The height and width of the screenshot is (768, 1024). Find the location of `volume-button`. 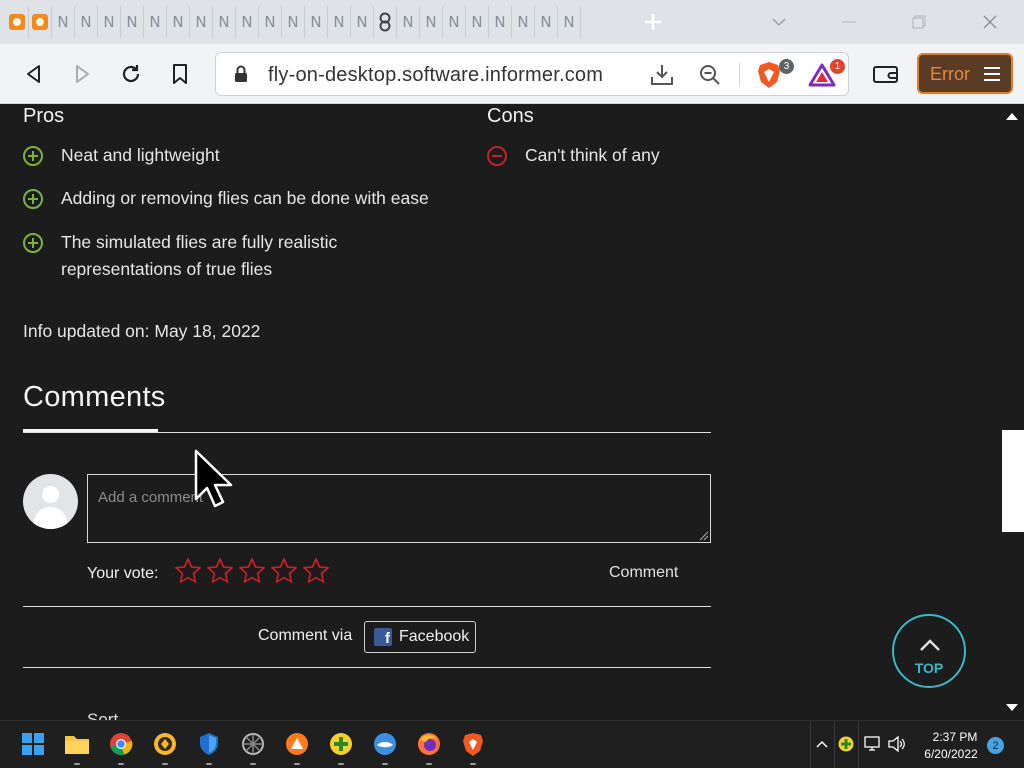

volume-button is located at coordinates (897, 744).